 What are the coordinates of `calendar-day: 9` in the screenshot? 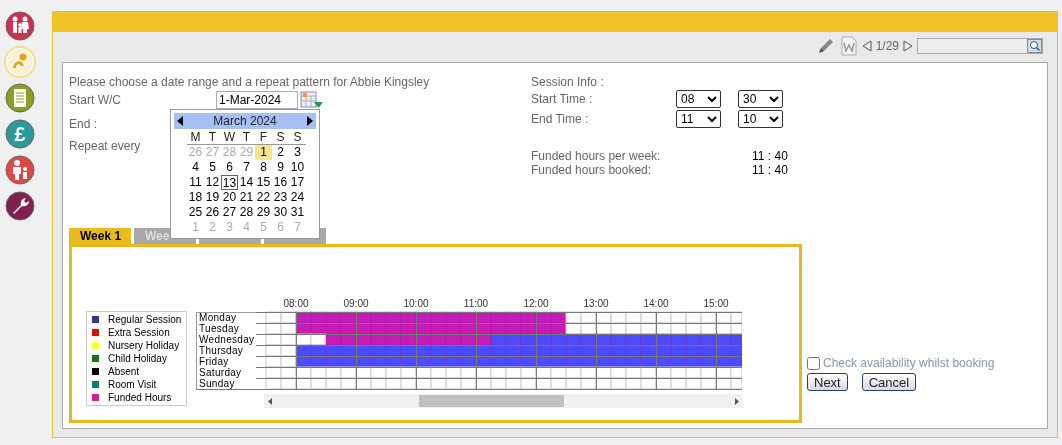 It's located at (280, 167).